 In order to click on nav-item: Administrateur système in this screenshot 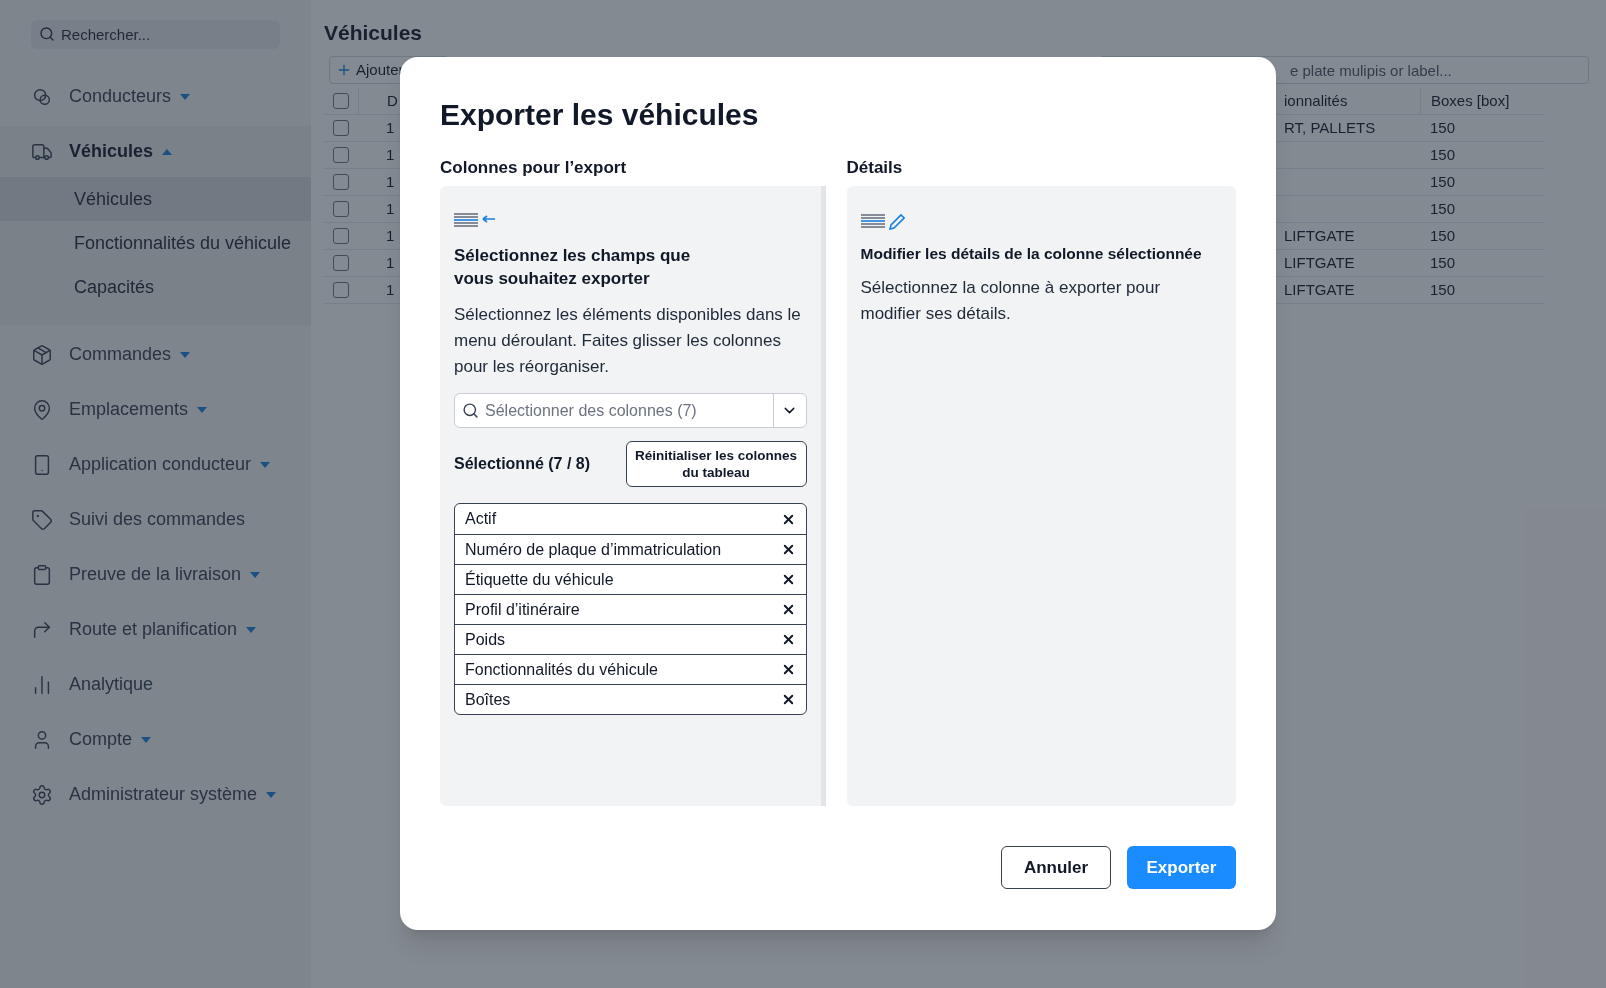, I will do `click(155, 794)`.